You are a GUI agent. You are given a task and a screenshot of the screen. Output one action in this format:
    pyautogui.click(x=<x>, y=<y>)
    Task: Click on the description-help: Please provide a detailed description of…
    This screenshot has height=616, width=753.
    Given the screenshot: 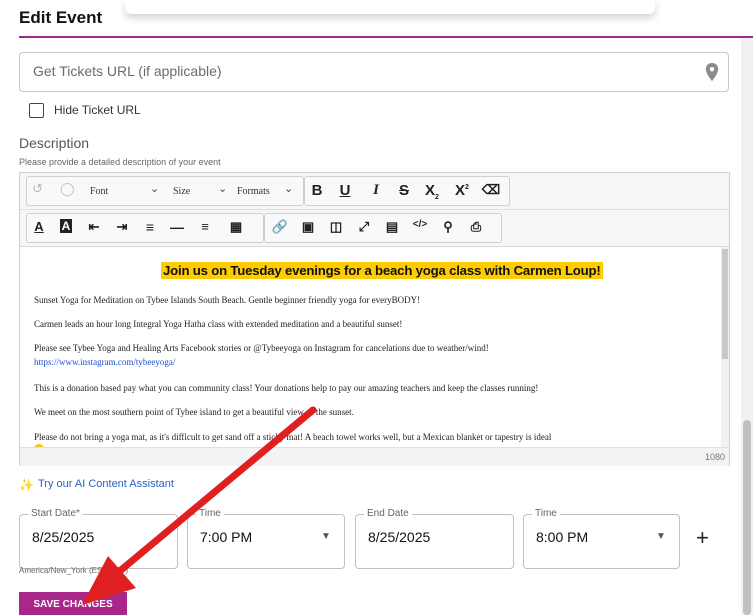 What is the action you would take?
    pyautogui.click(x=120, y=162)
    